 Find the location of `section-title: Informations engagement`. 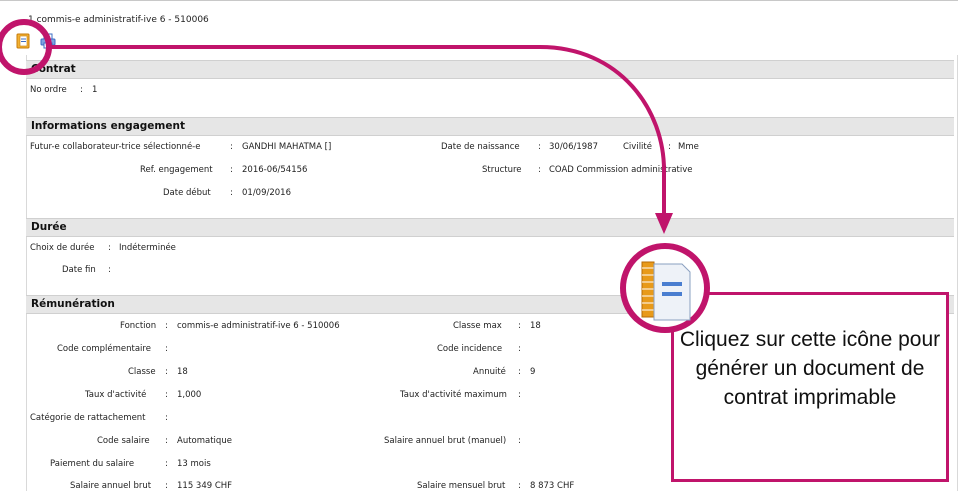

section-title: Informations engagement is located at coordinates (108, 126).